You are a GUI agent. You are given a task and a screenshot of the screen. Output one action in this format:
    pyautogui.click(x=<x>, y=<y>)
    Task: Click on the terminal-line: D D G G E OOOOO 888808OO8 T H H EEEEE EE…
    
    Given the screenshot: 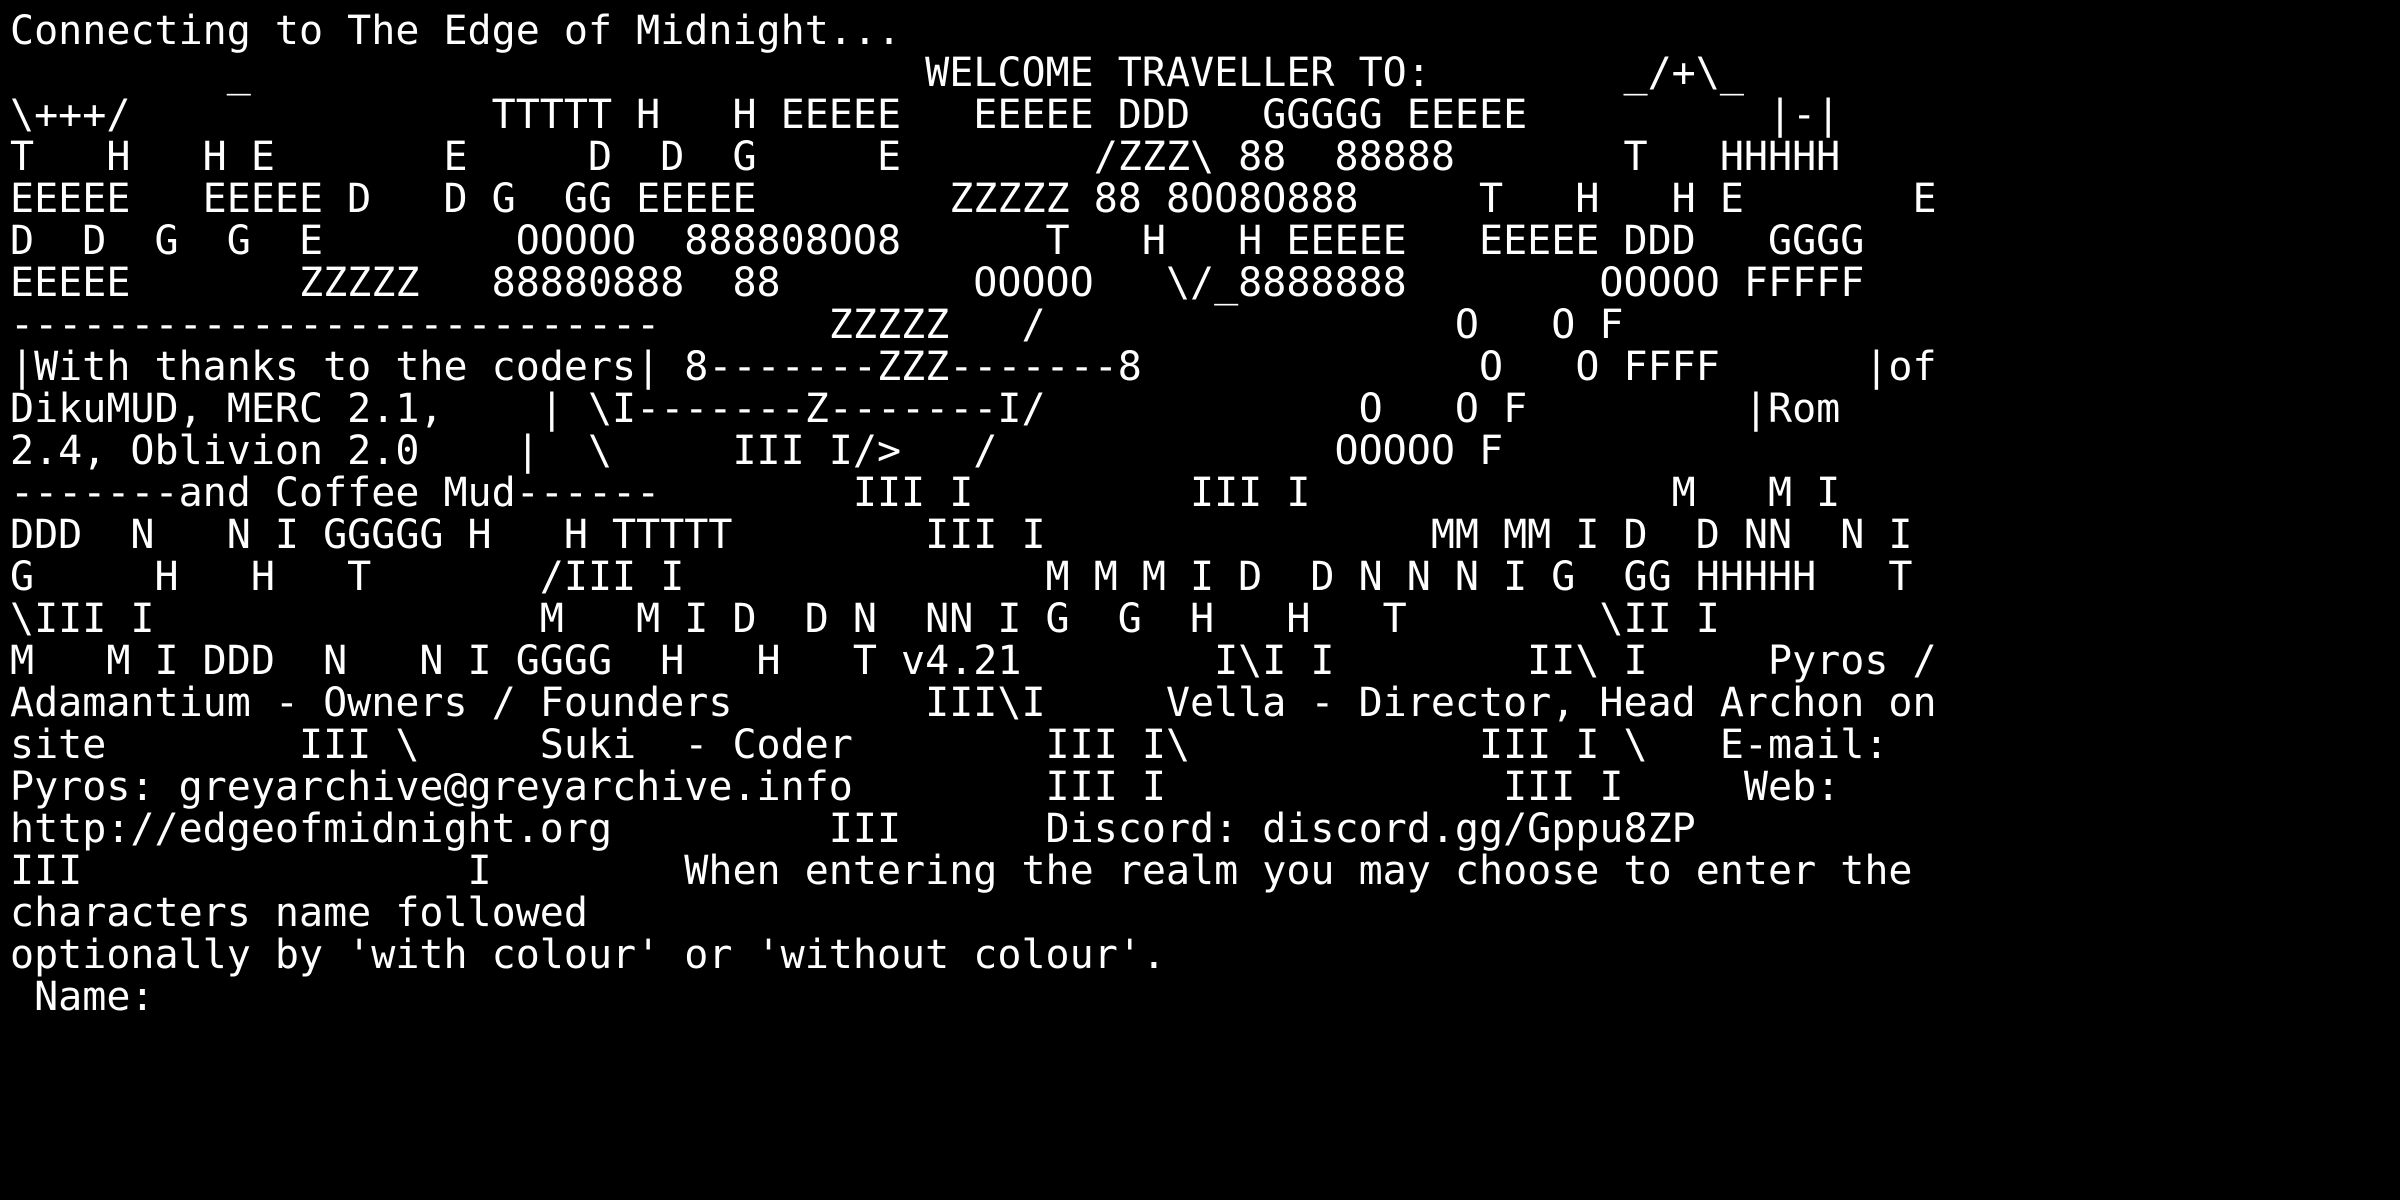 What is the action you would take?
    pyautogui.click(x=937, y=241)
    